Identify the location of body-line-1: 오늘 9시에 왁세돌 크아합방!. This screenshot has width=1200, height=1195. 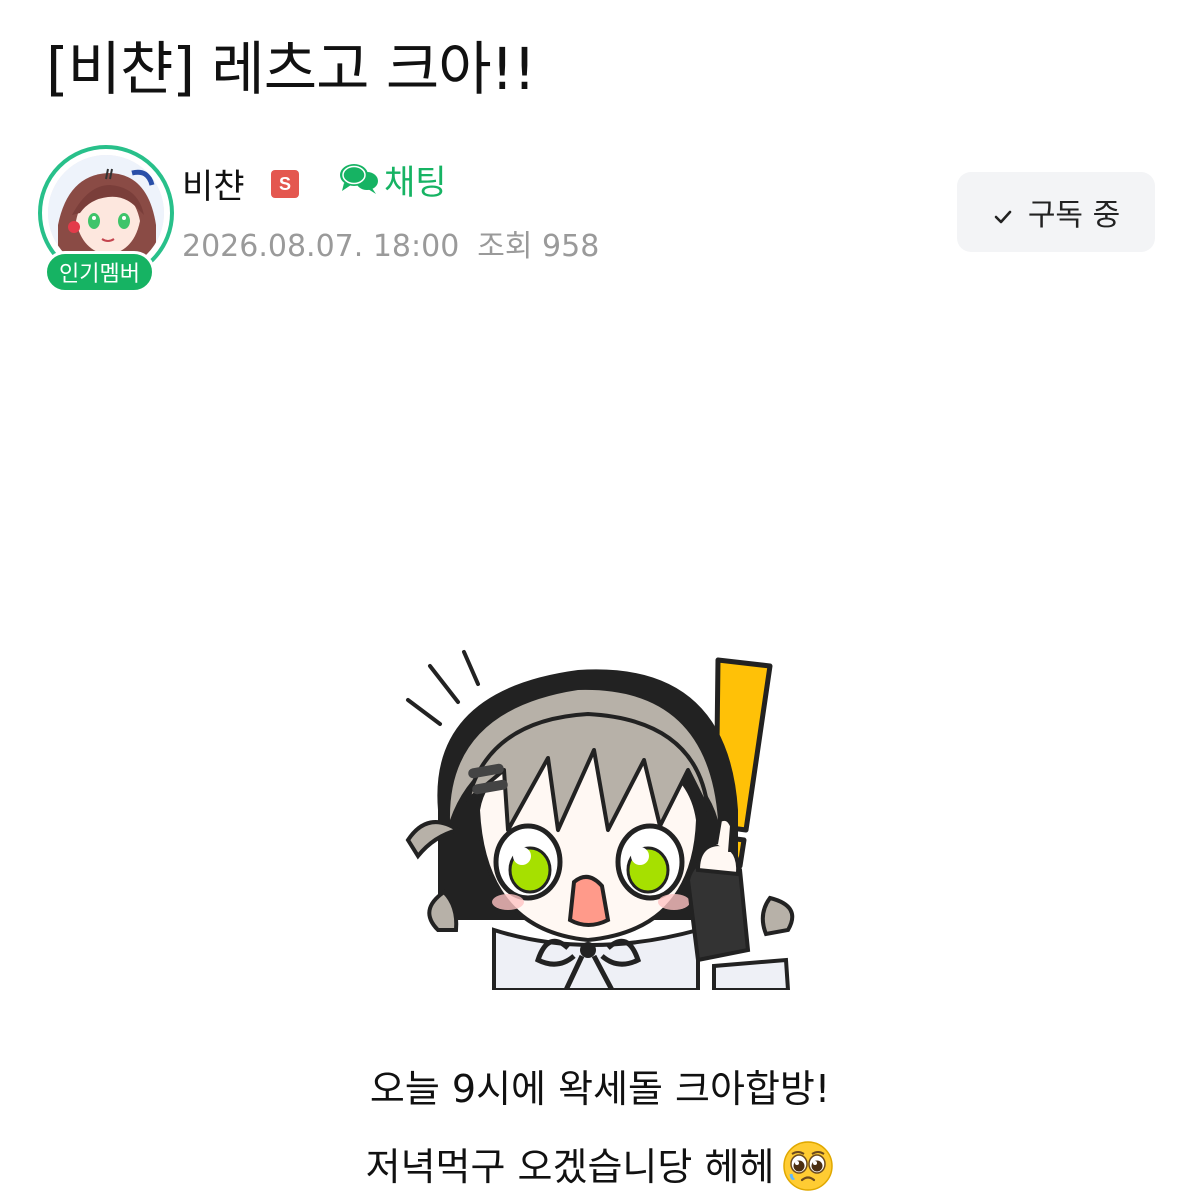
(600, 1089).